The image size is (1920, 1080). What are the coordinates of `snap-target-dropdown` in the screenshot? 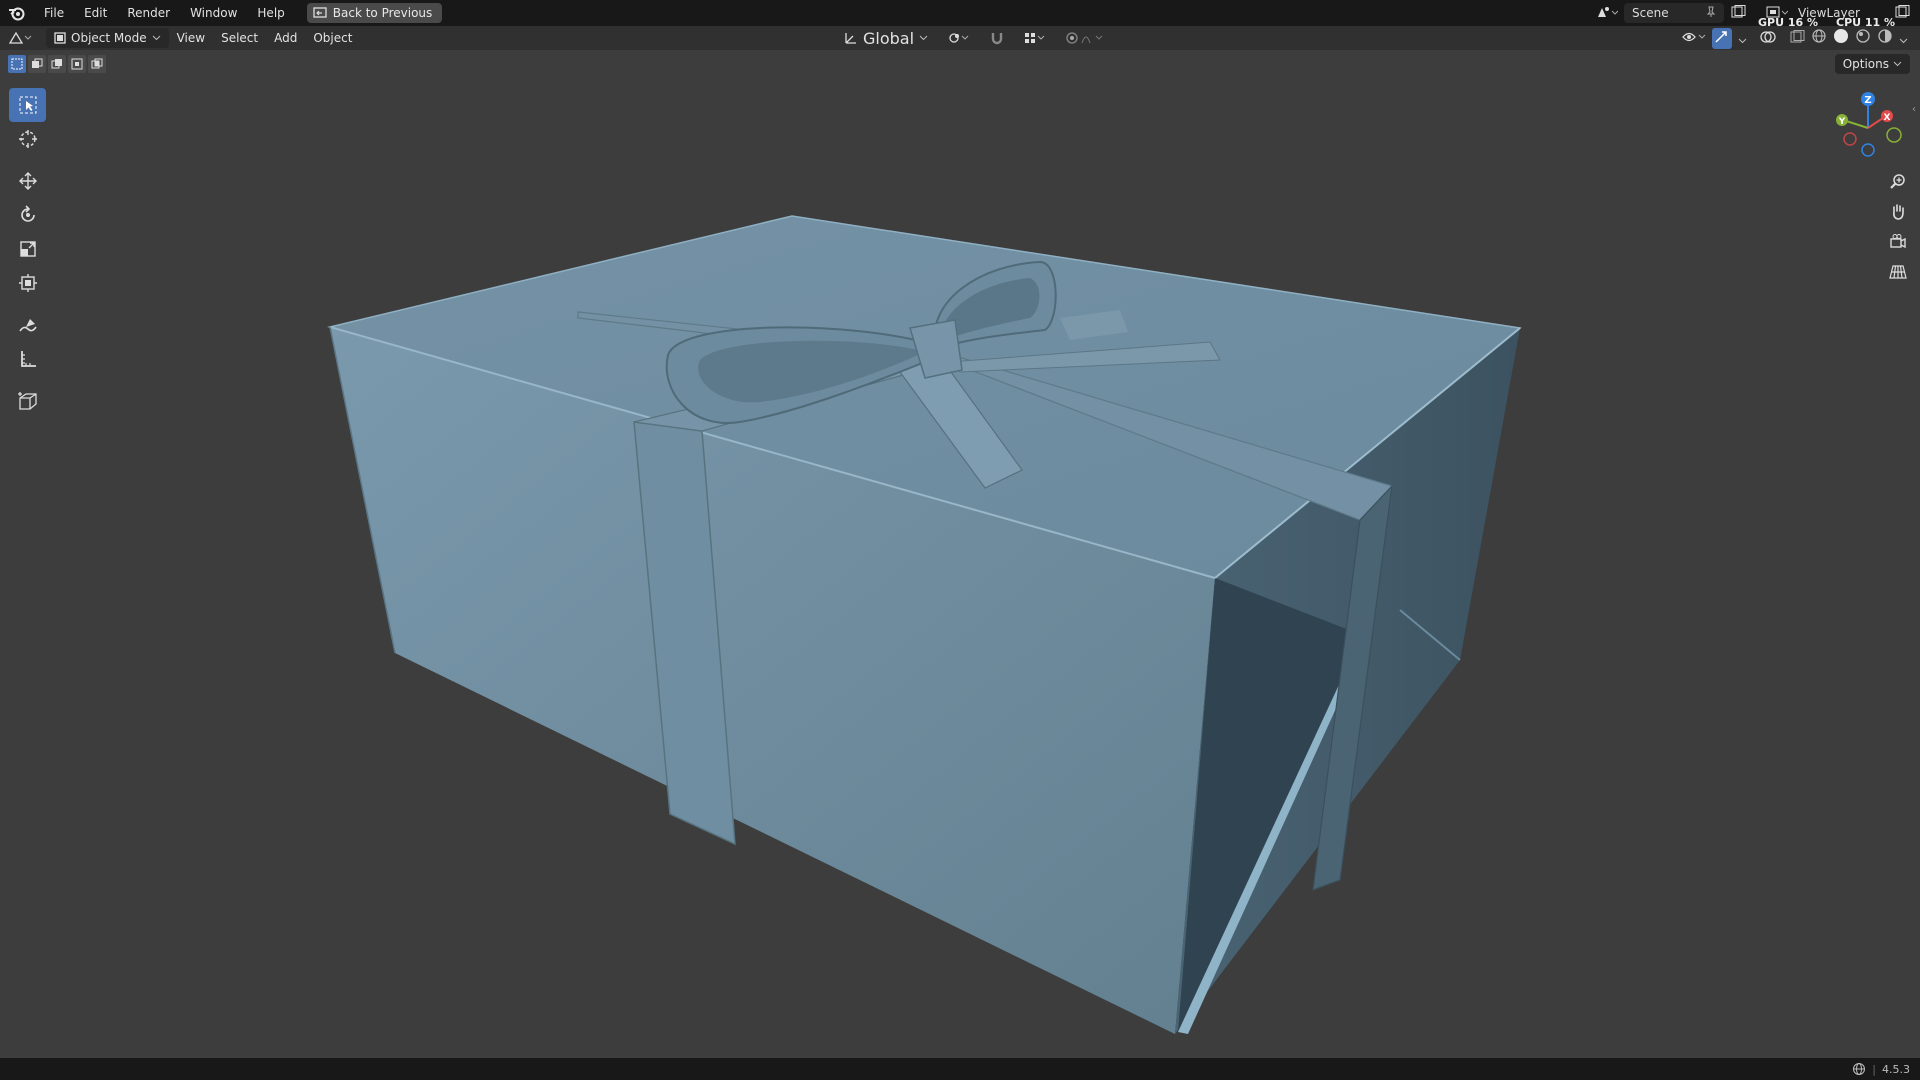 It's located at (1035, 38).